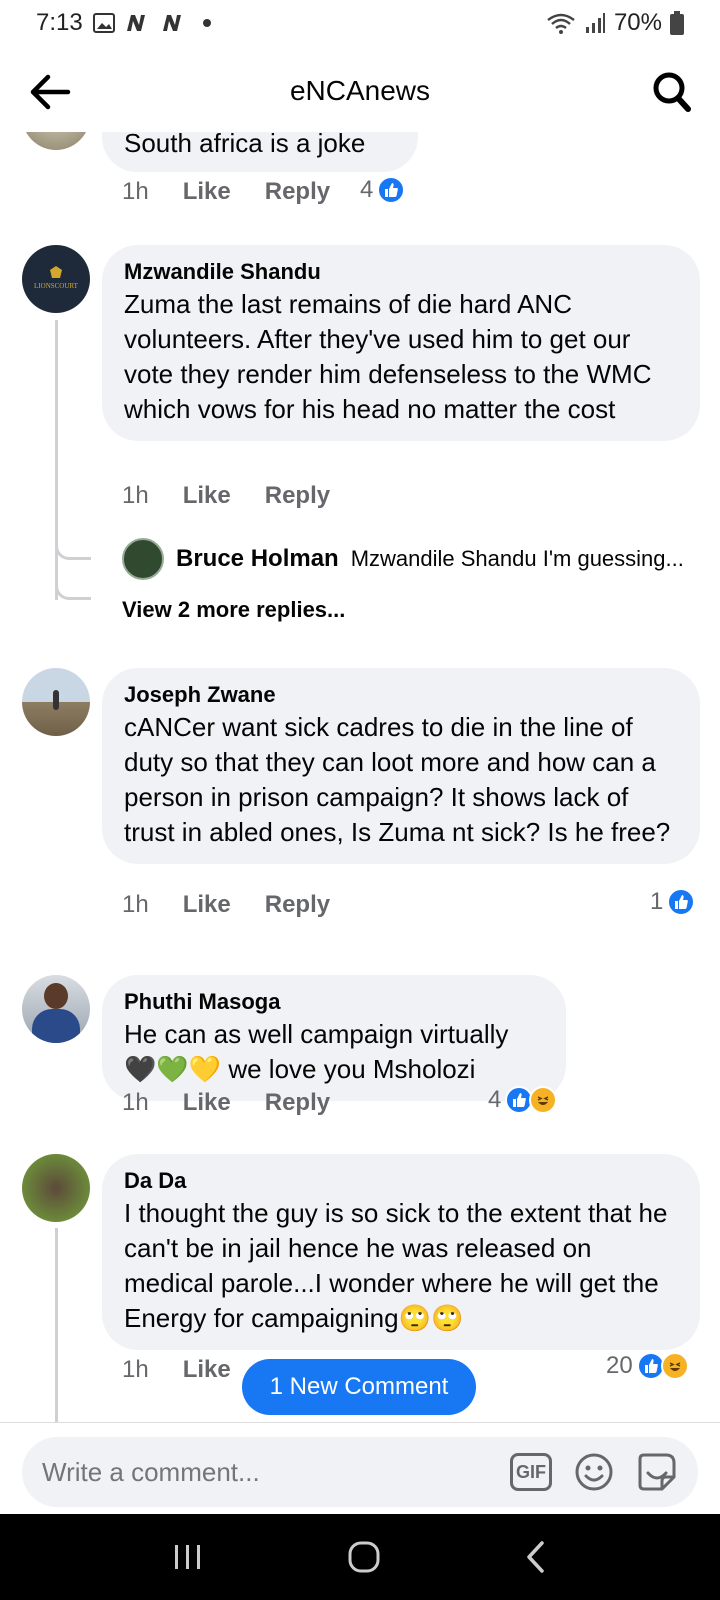  I want to click on reaction-count: 1, so click(657, 901).